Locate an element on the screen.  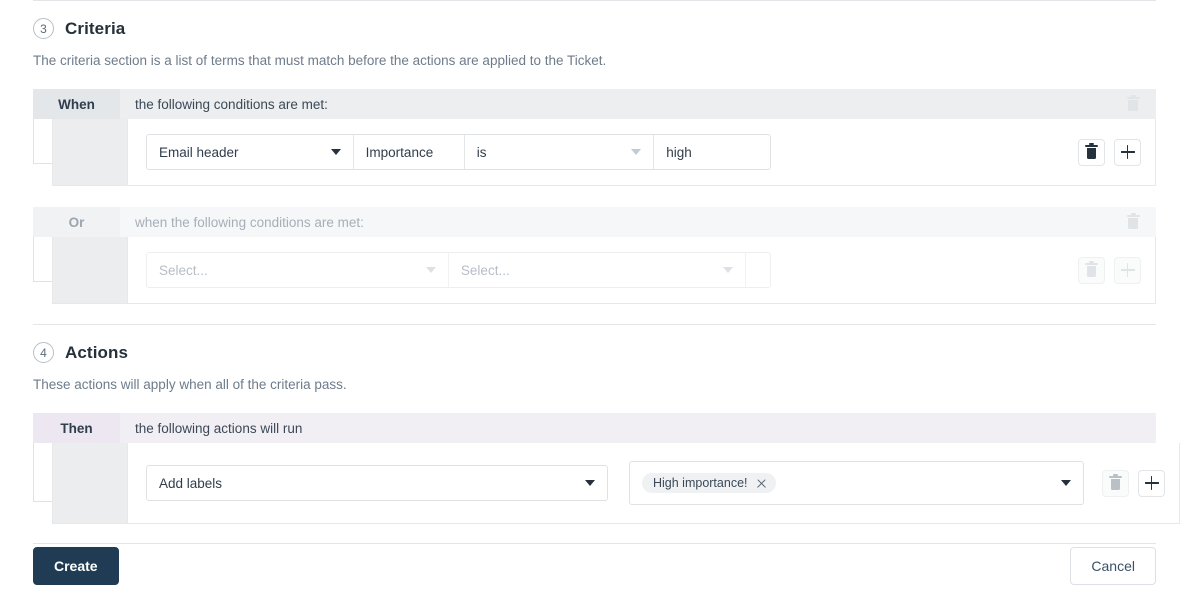
delete-condition-button is located at coordinates (1091, 152).